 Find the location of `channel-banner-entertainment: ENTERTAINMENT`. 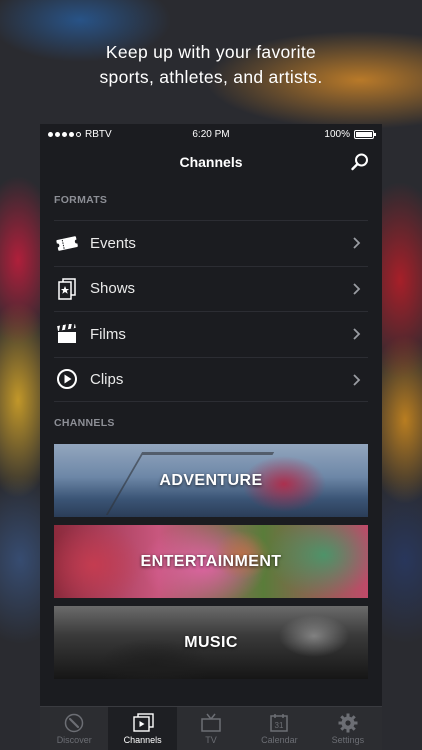

channel-banner-entertainment: ENTERTAINMENT is located at coordinates (211, 561).